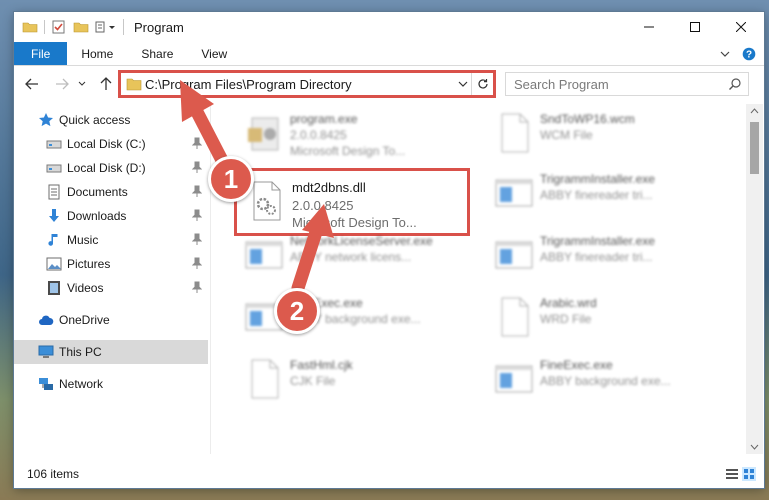  Describe the element at coordinates (54, 264) in the screenshot. I see `pictures-icon` at that location.